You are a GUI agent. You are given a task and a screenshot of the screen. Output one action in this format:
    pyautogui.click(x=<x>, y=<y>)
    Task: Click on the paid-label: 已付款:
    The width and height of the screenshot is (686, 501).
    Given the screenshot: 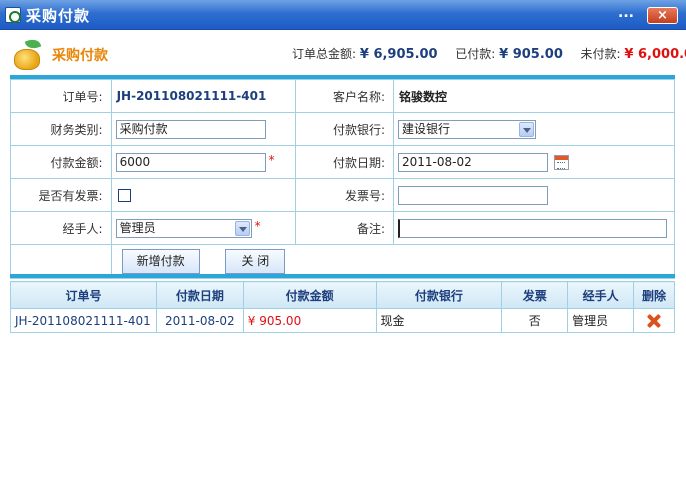 What is the action you would take?
    pyautogui.click(x=475, y=54)
    